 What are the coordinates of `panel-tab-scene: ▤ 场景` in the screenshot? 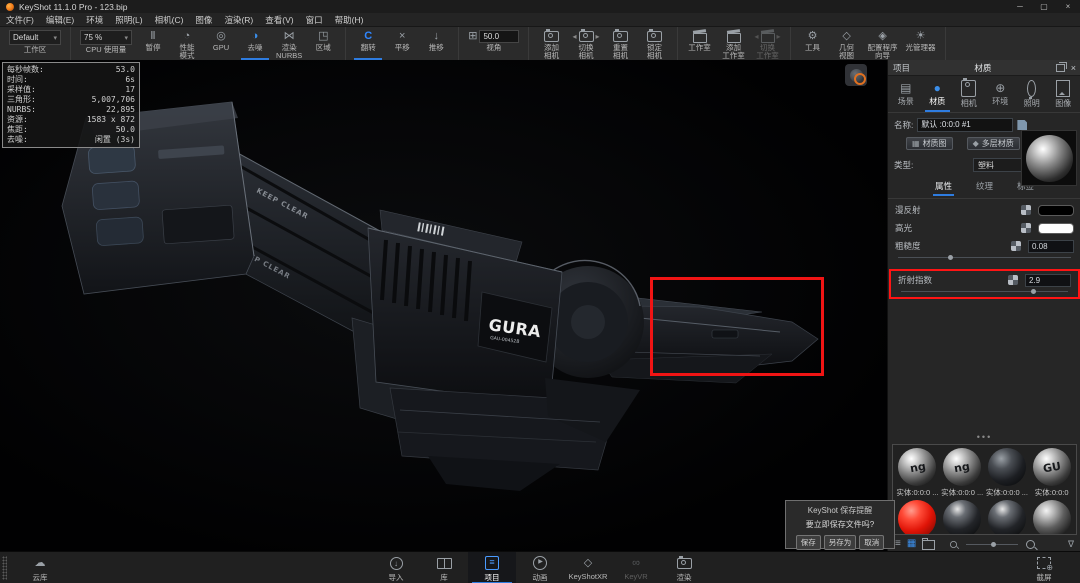 It's located at (905, 96).